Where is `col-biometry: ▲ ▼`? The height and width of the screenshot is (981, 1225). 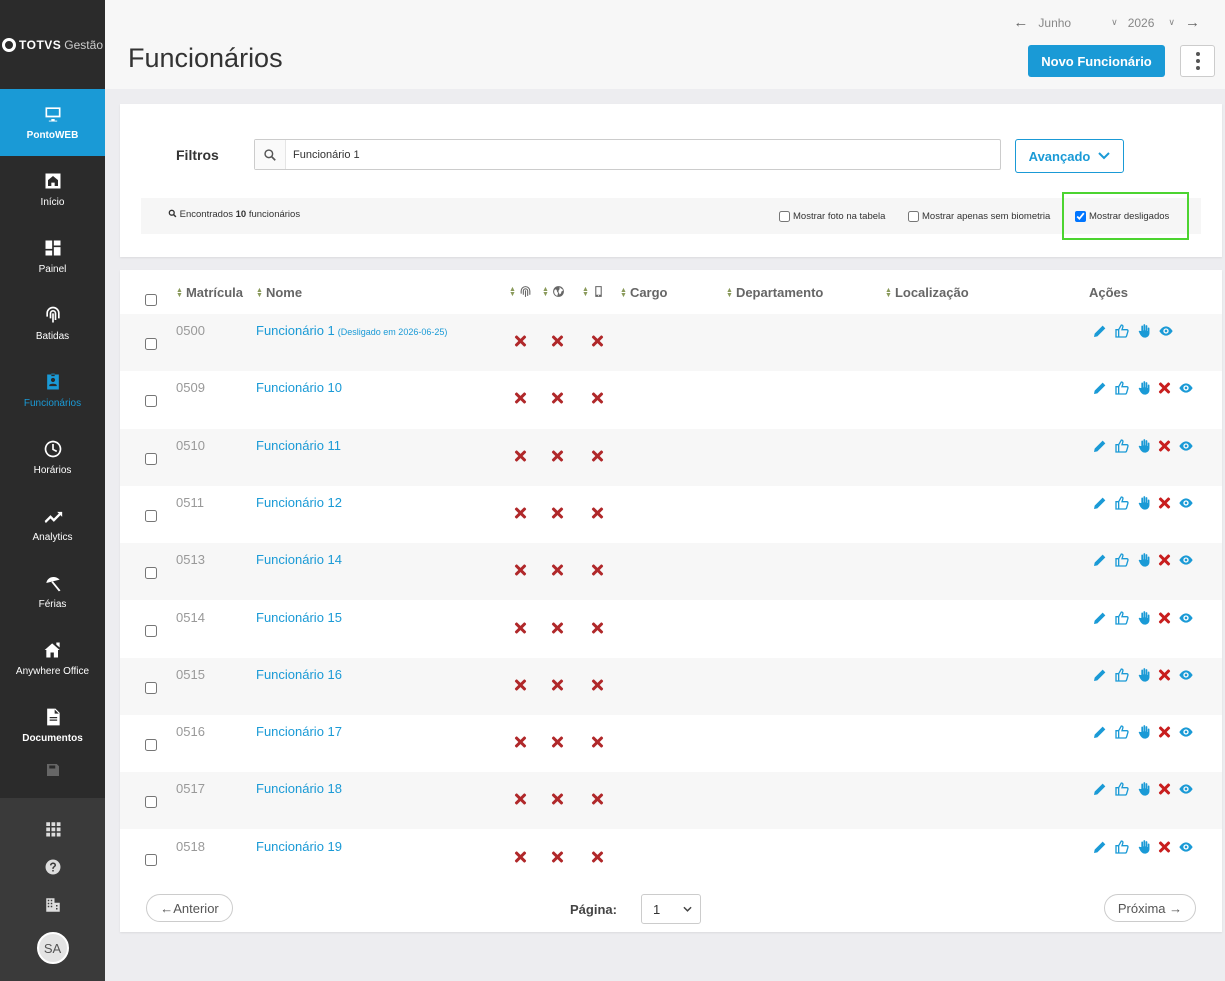
col-biometry: ▲ ▼ is located at coordinates (520, 291).